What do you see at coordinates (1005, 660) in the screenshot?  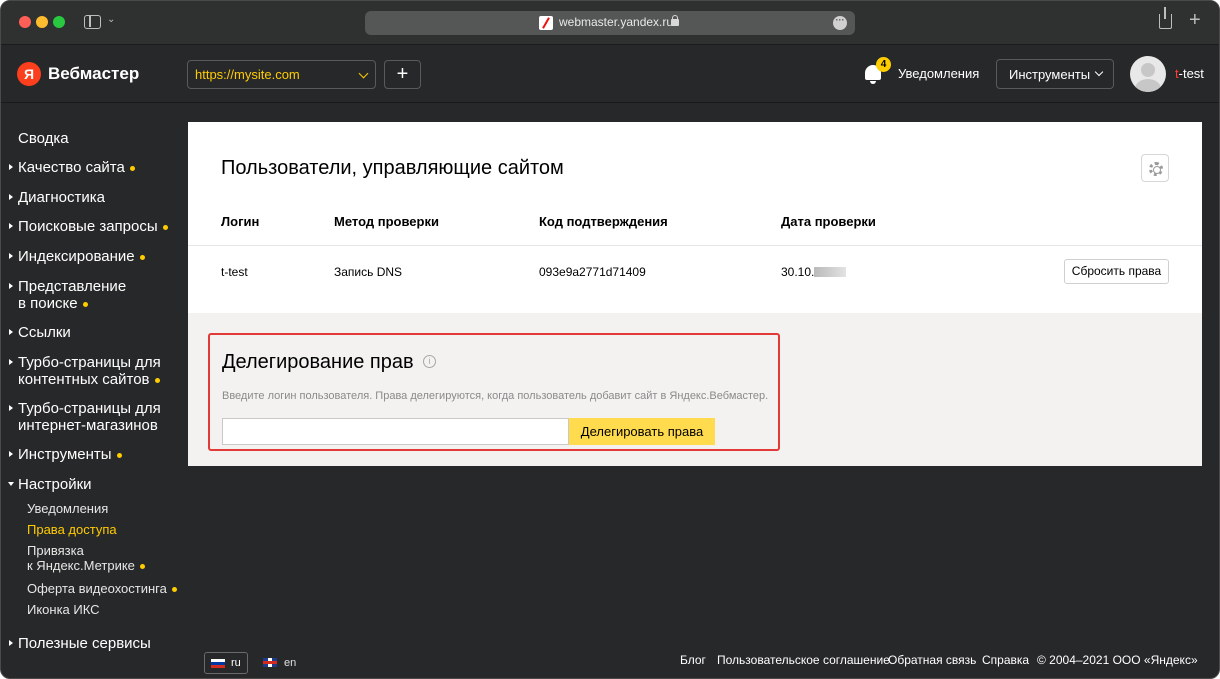 I see `footer-link-help: Справка` at bounding box center [1005, 660].